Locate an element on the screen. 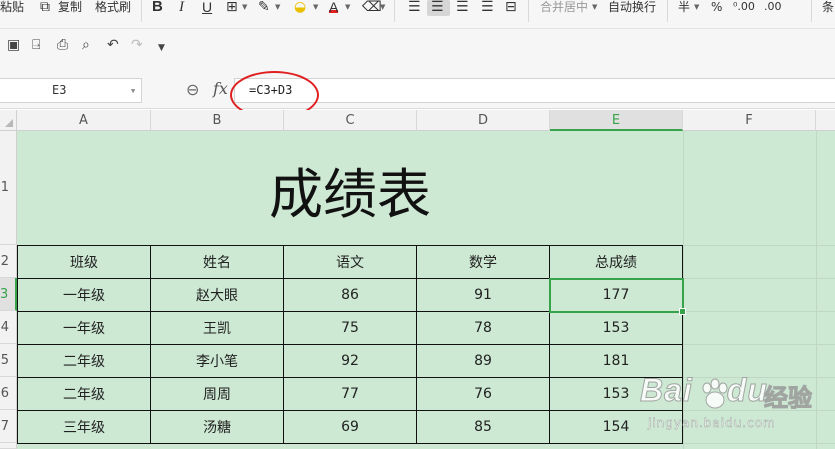 The image size is (835, 449). print-icon: ⎙ is located at coordinates (62, 45).